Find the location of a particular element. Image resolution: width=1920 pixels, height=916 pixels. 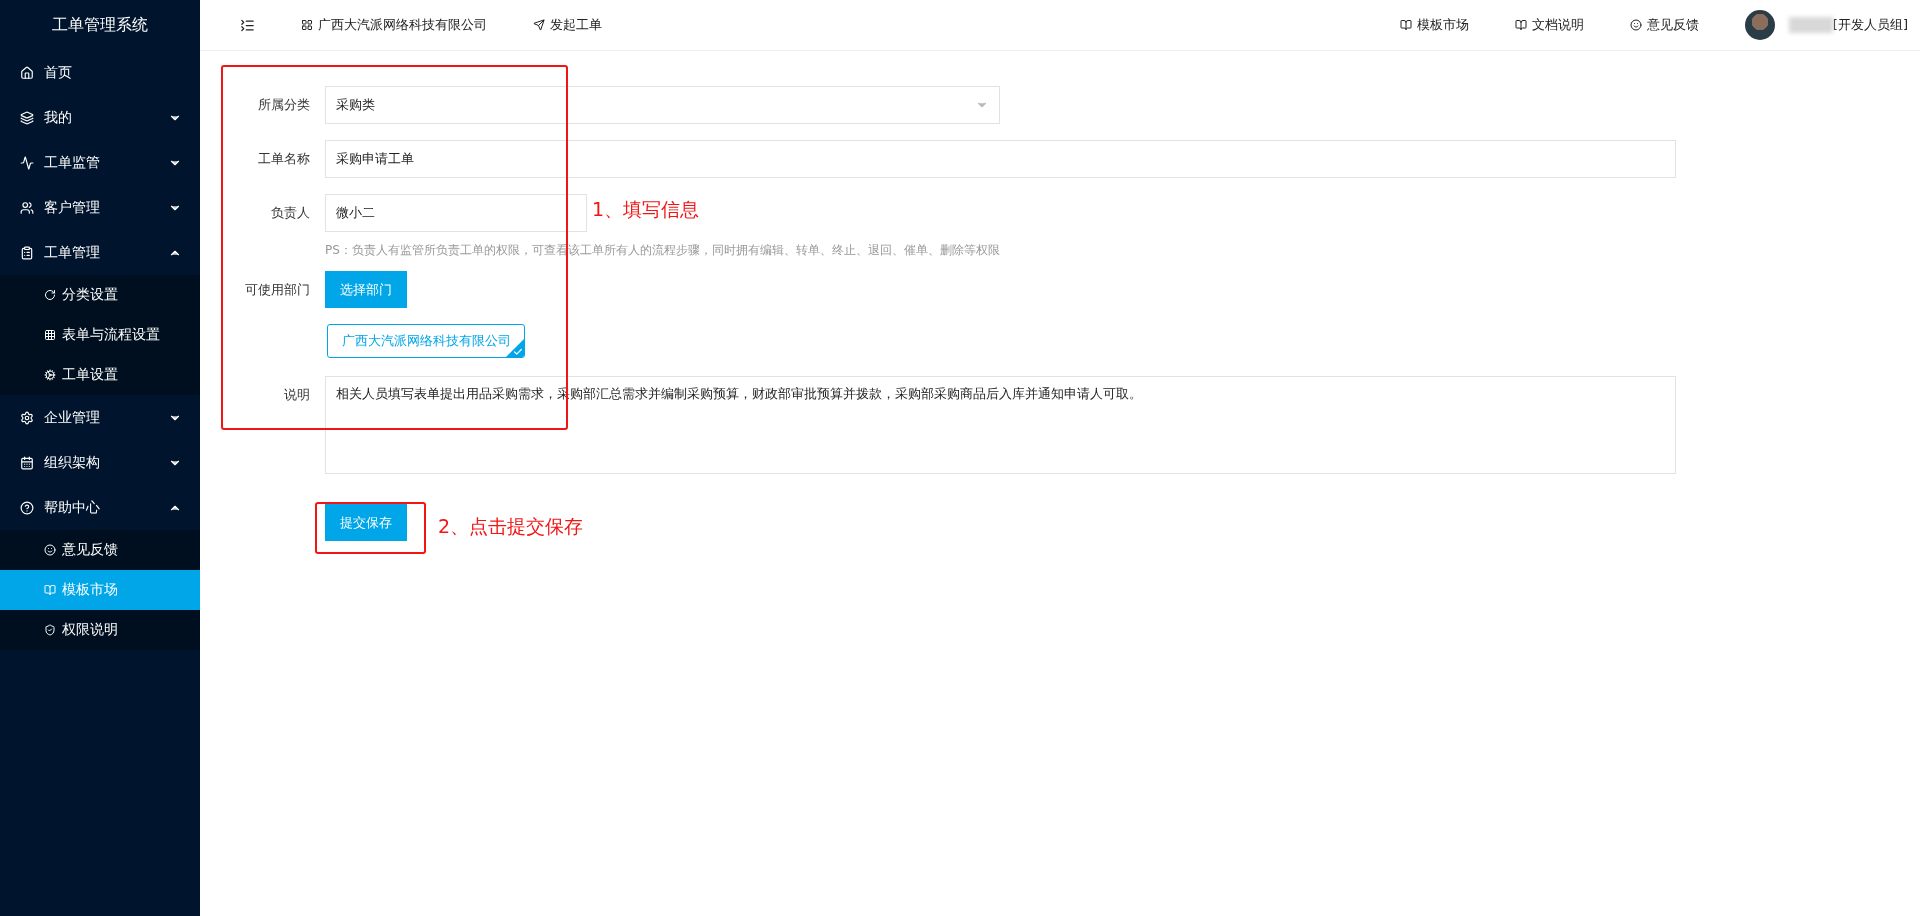

company-link: 广西大汽派网络科技有限公司 is located at coordinates (394, 25).